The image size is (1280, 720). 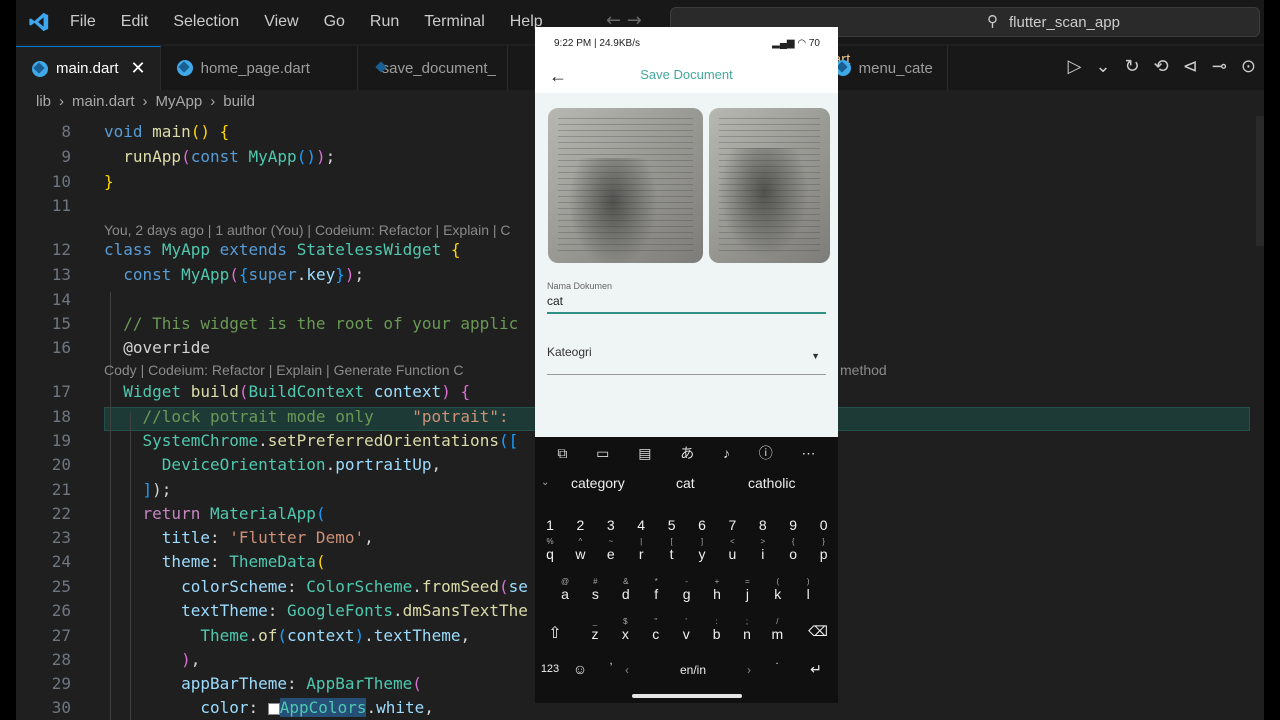 I want to click on editor-toolbar: ▷ ⌄ ↻ ⟲ ⊲ ⊸ ⊙, so click(x=1162, y=66).